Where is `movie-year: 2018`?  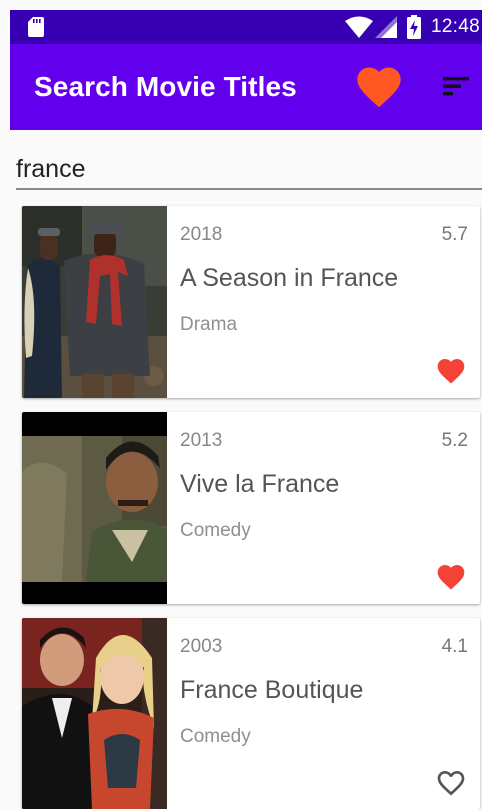 movie-year: 2018 is located at coordinates (201, 234).